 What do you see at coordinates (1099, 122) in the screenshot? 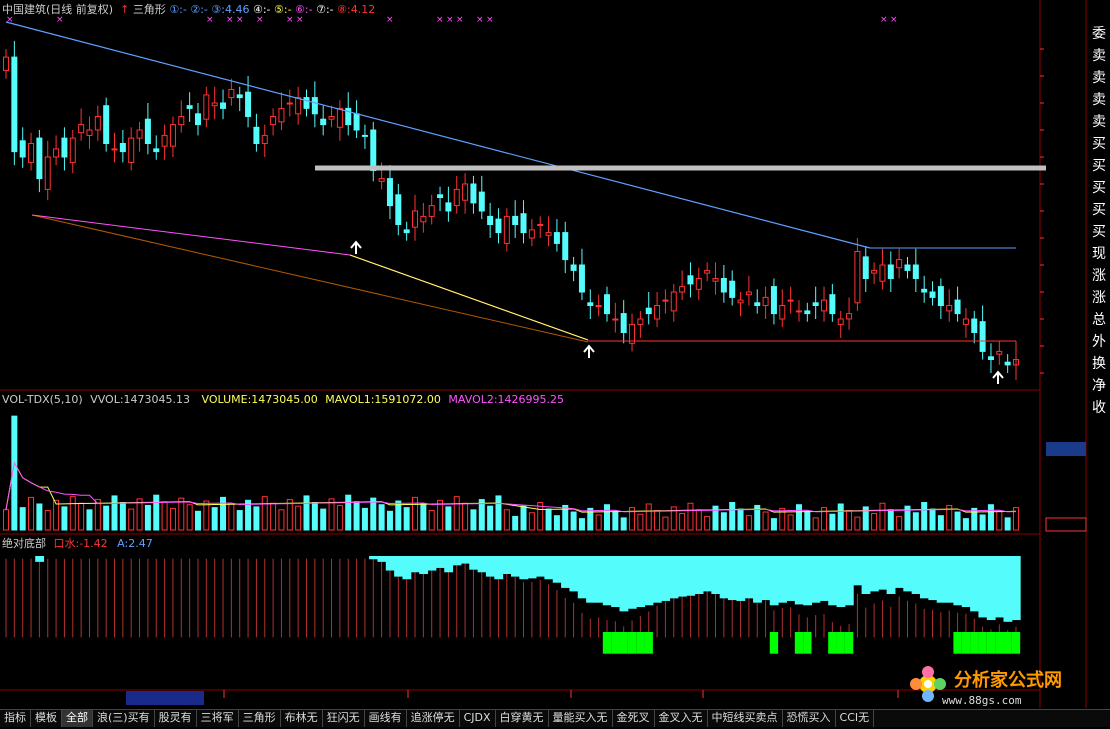
I see `side-label: 卖` at bounding box center [1099, 122].